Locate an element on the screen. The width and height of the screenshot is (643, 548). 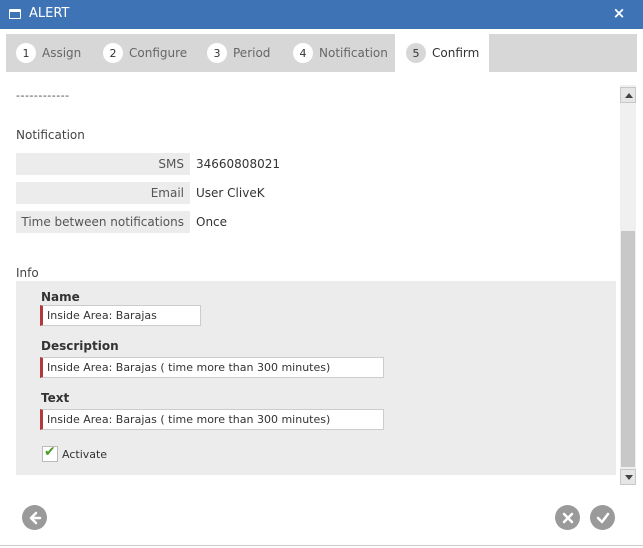
activate-checkbox-row: ✔ Activate is located at coordinates (75, 453).